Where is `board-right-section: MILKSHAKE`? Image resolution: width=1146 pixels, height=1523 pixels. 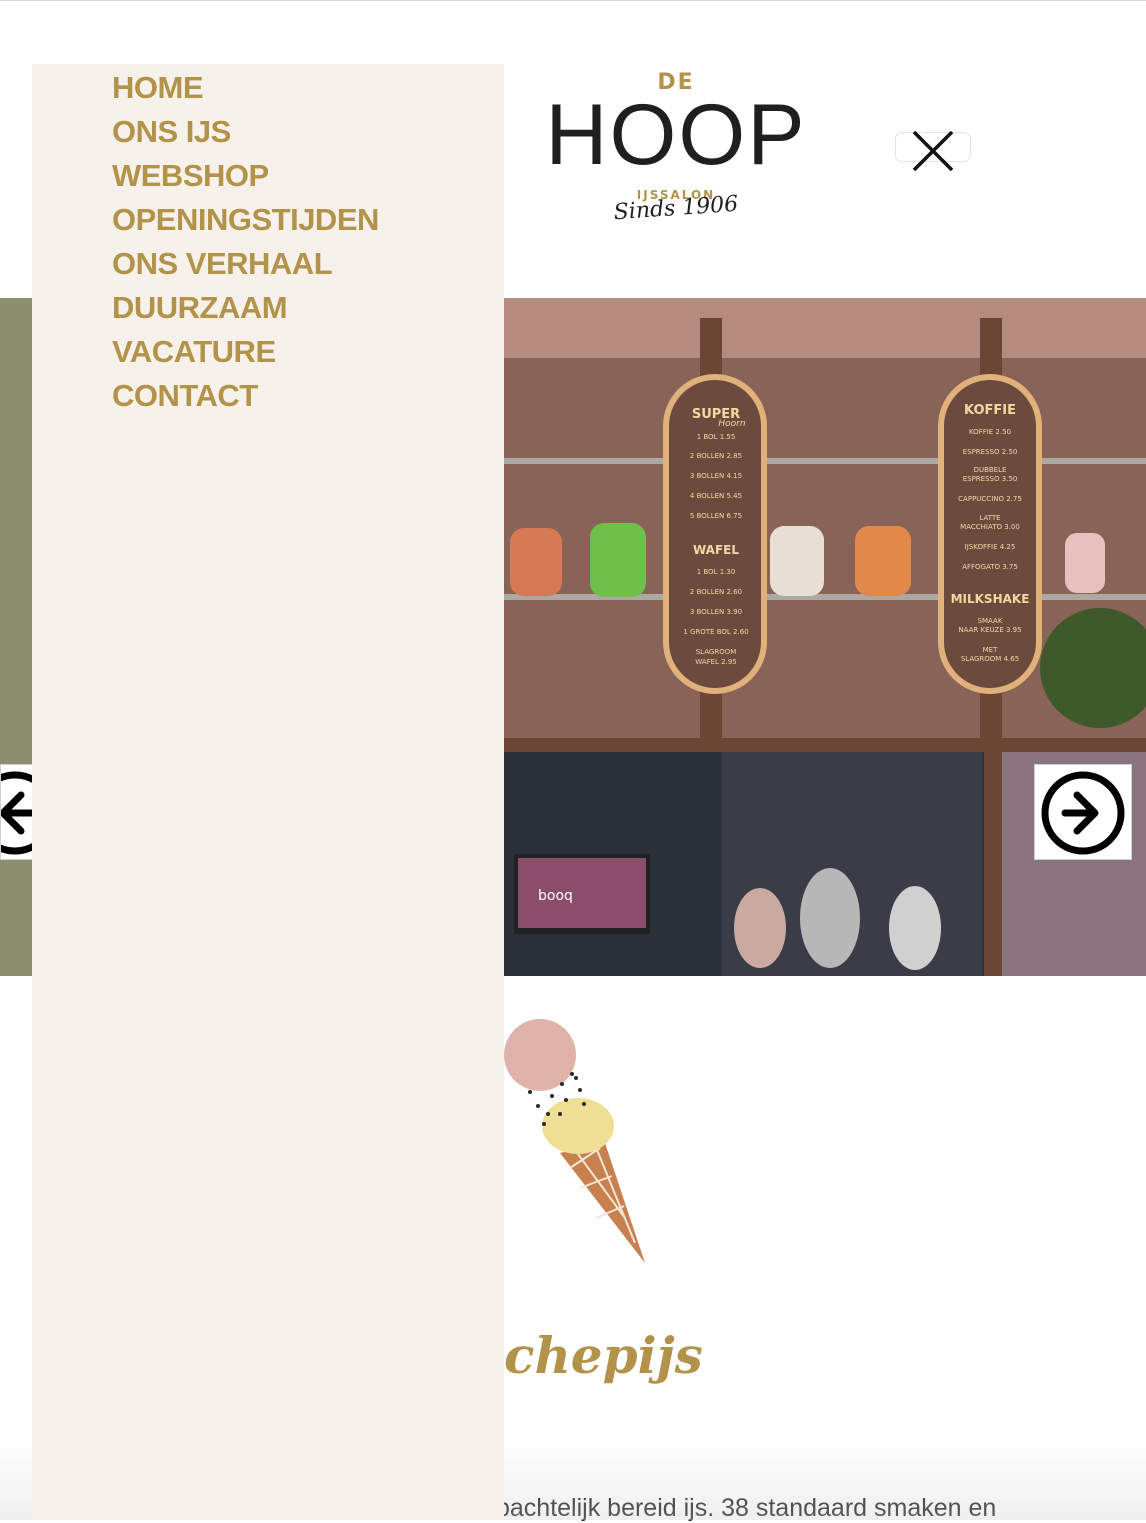
board-right-section: MILKSHAKE is located at coordinates (990, 599).